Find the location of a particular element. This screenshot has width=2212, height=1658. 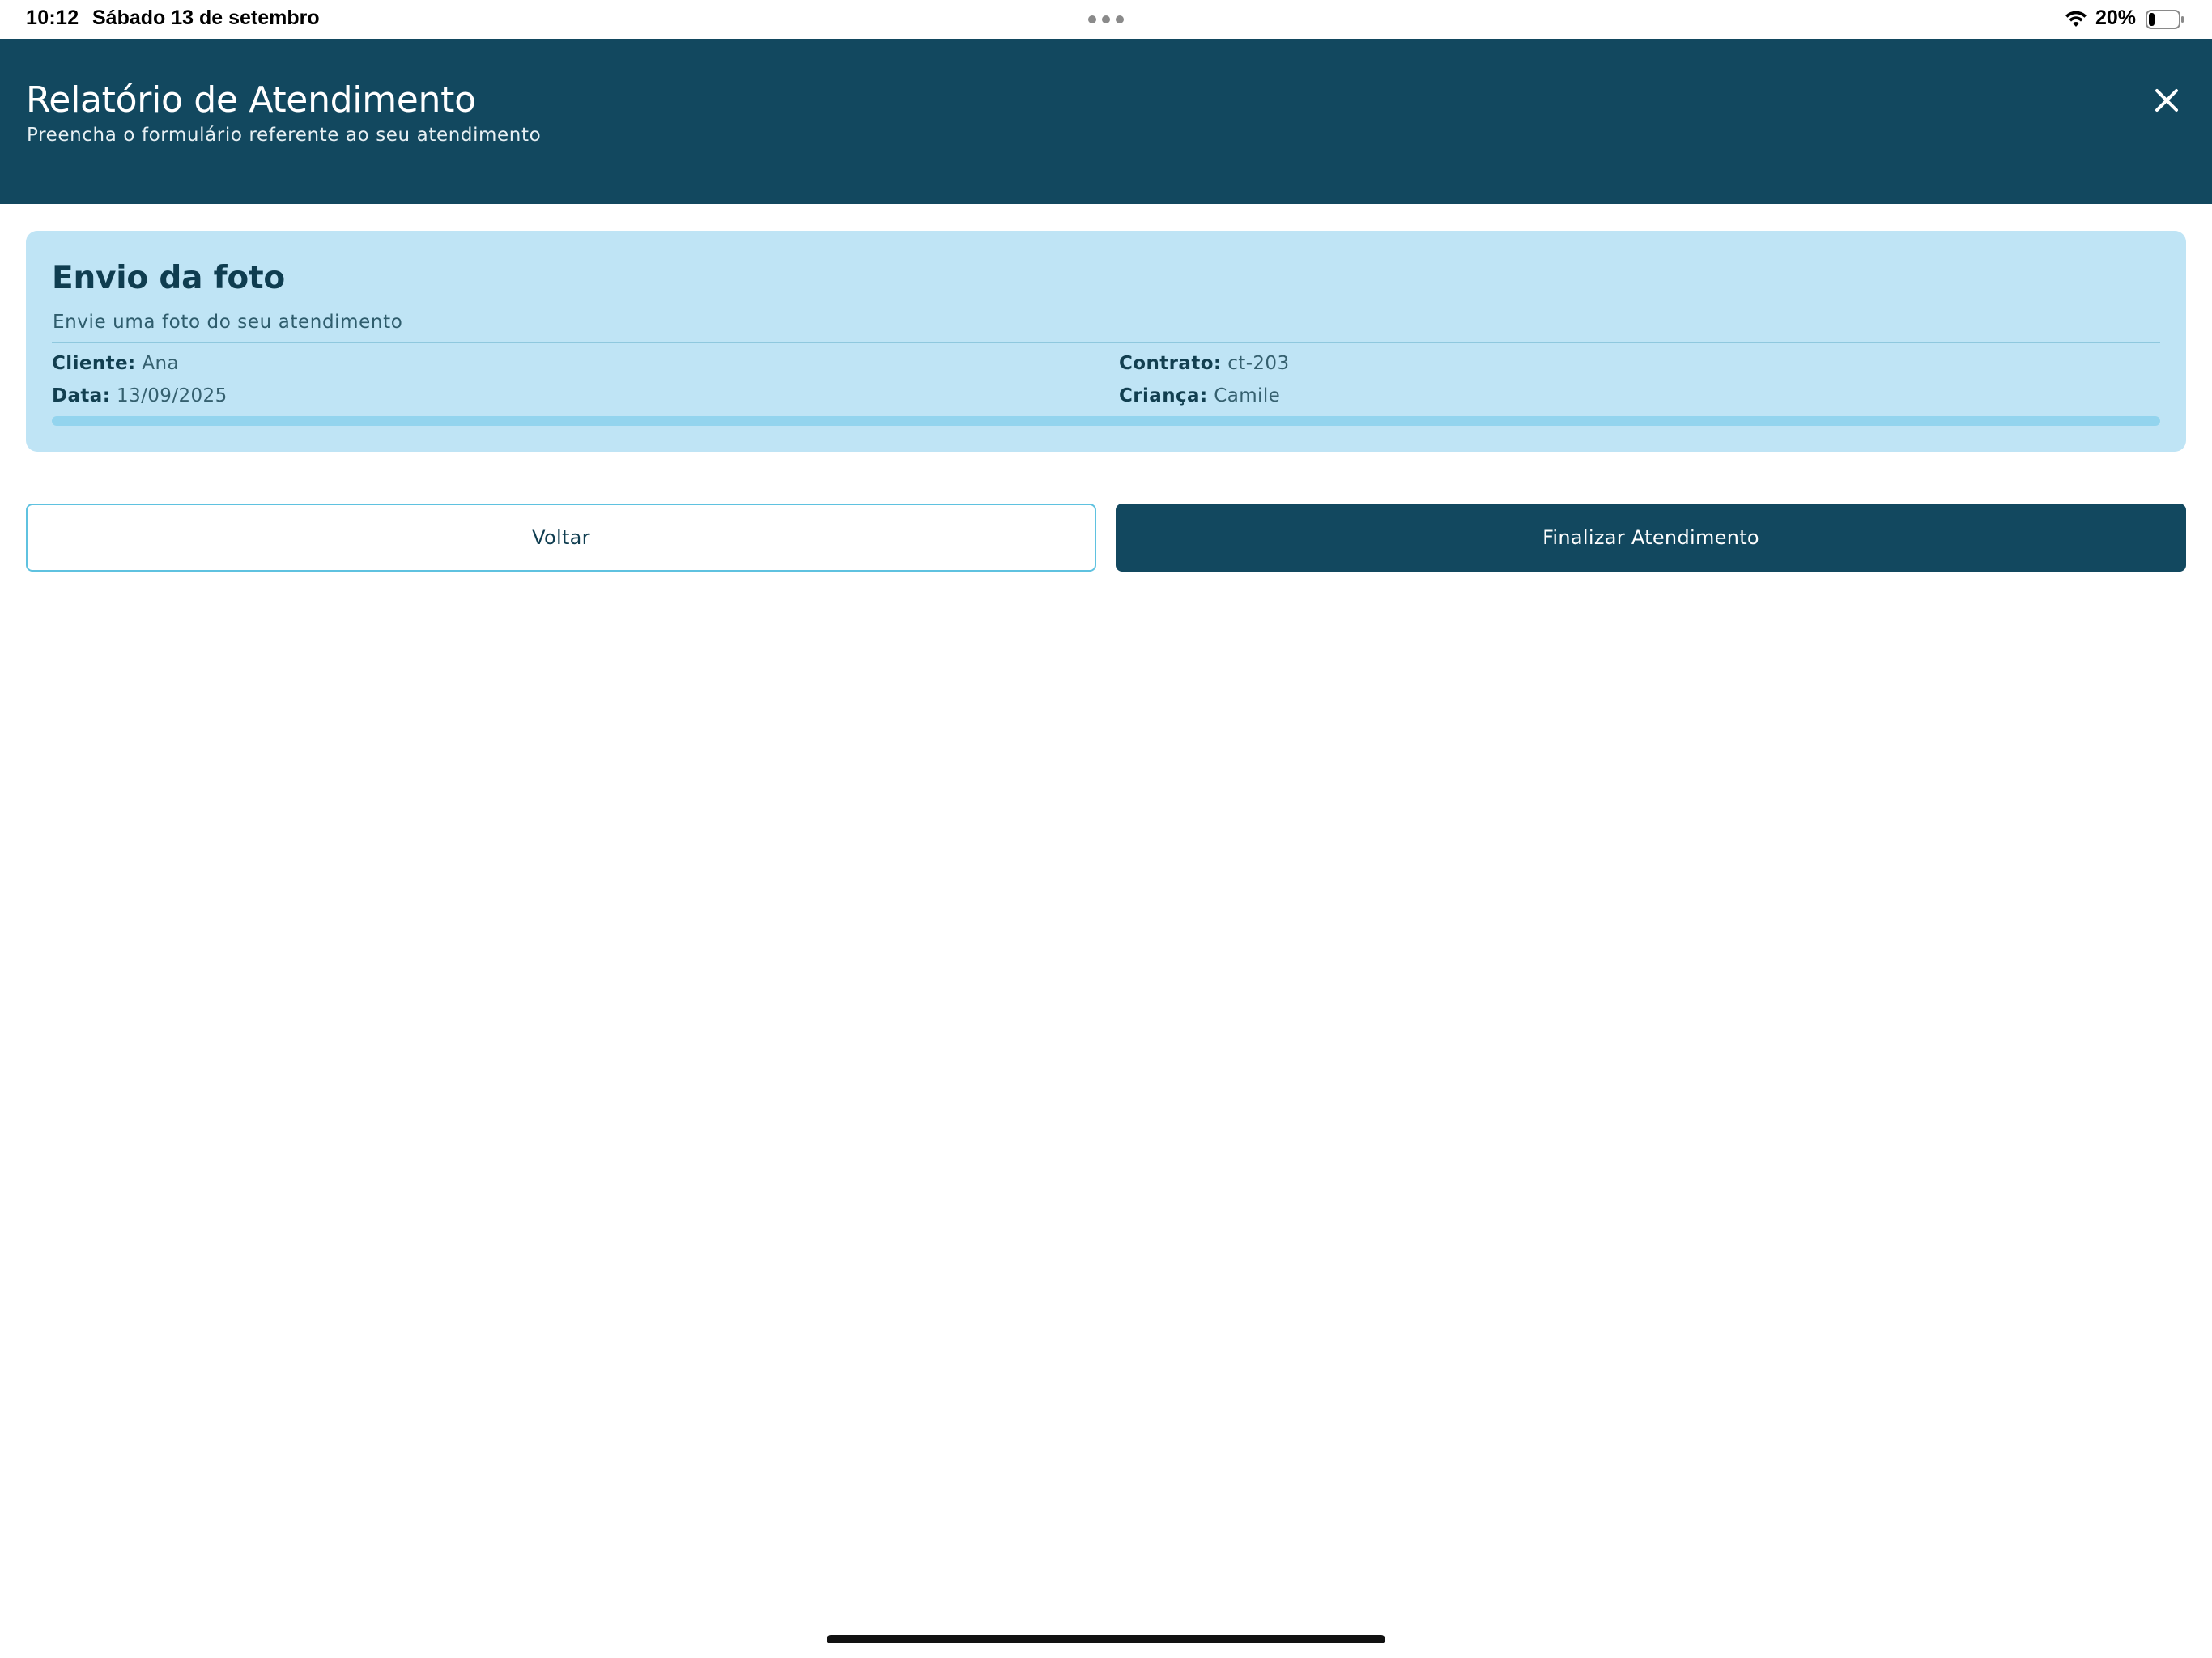

card-title: Envio da foto is located at coordinates (168, 278).